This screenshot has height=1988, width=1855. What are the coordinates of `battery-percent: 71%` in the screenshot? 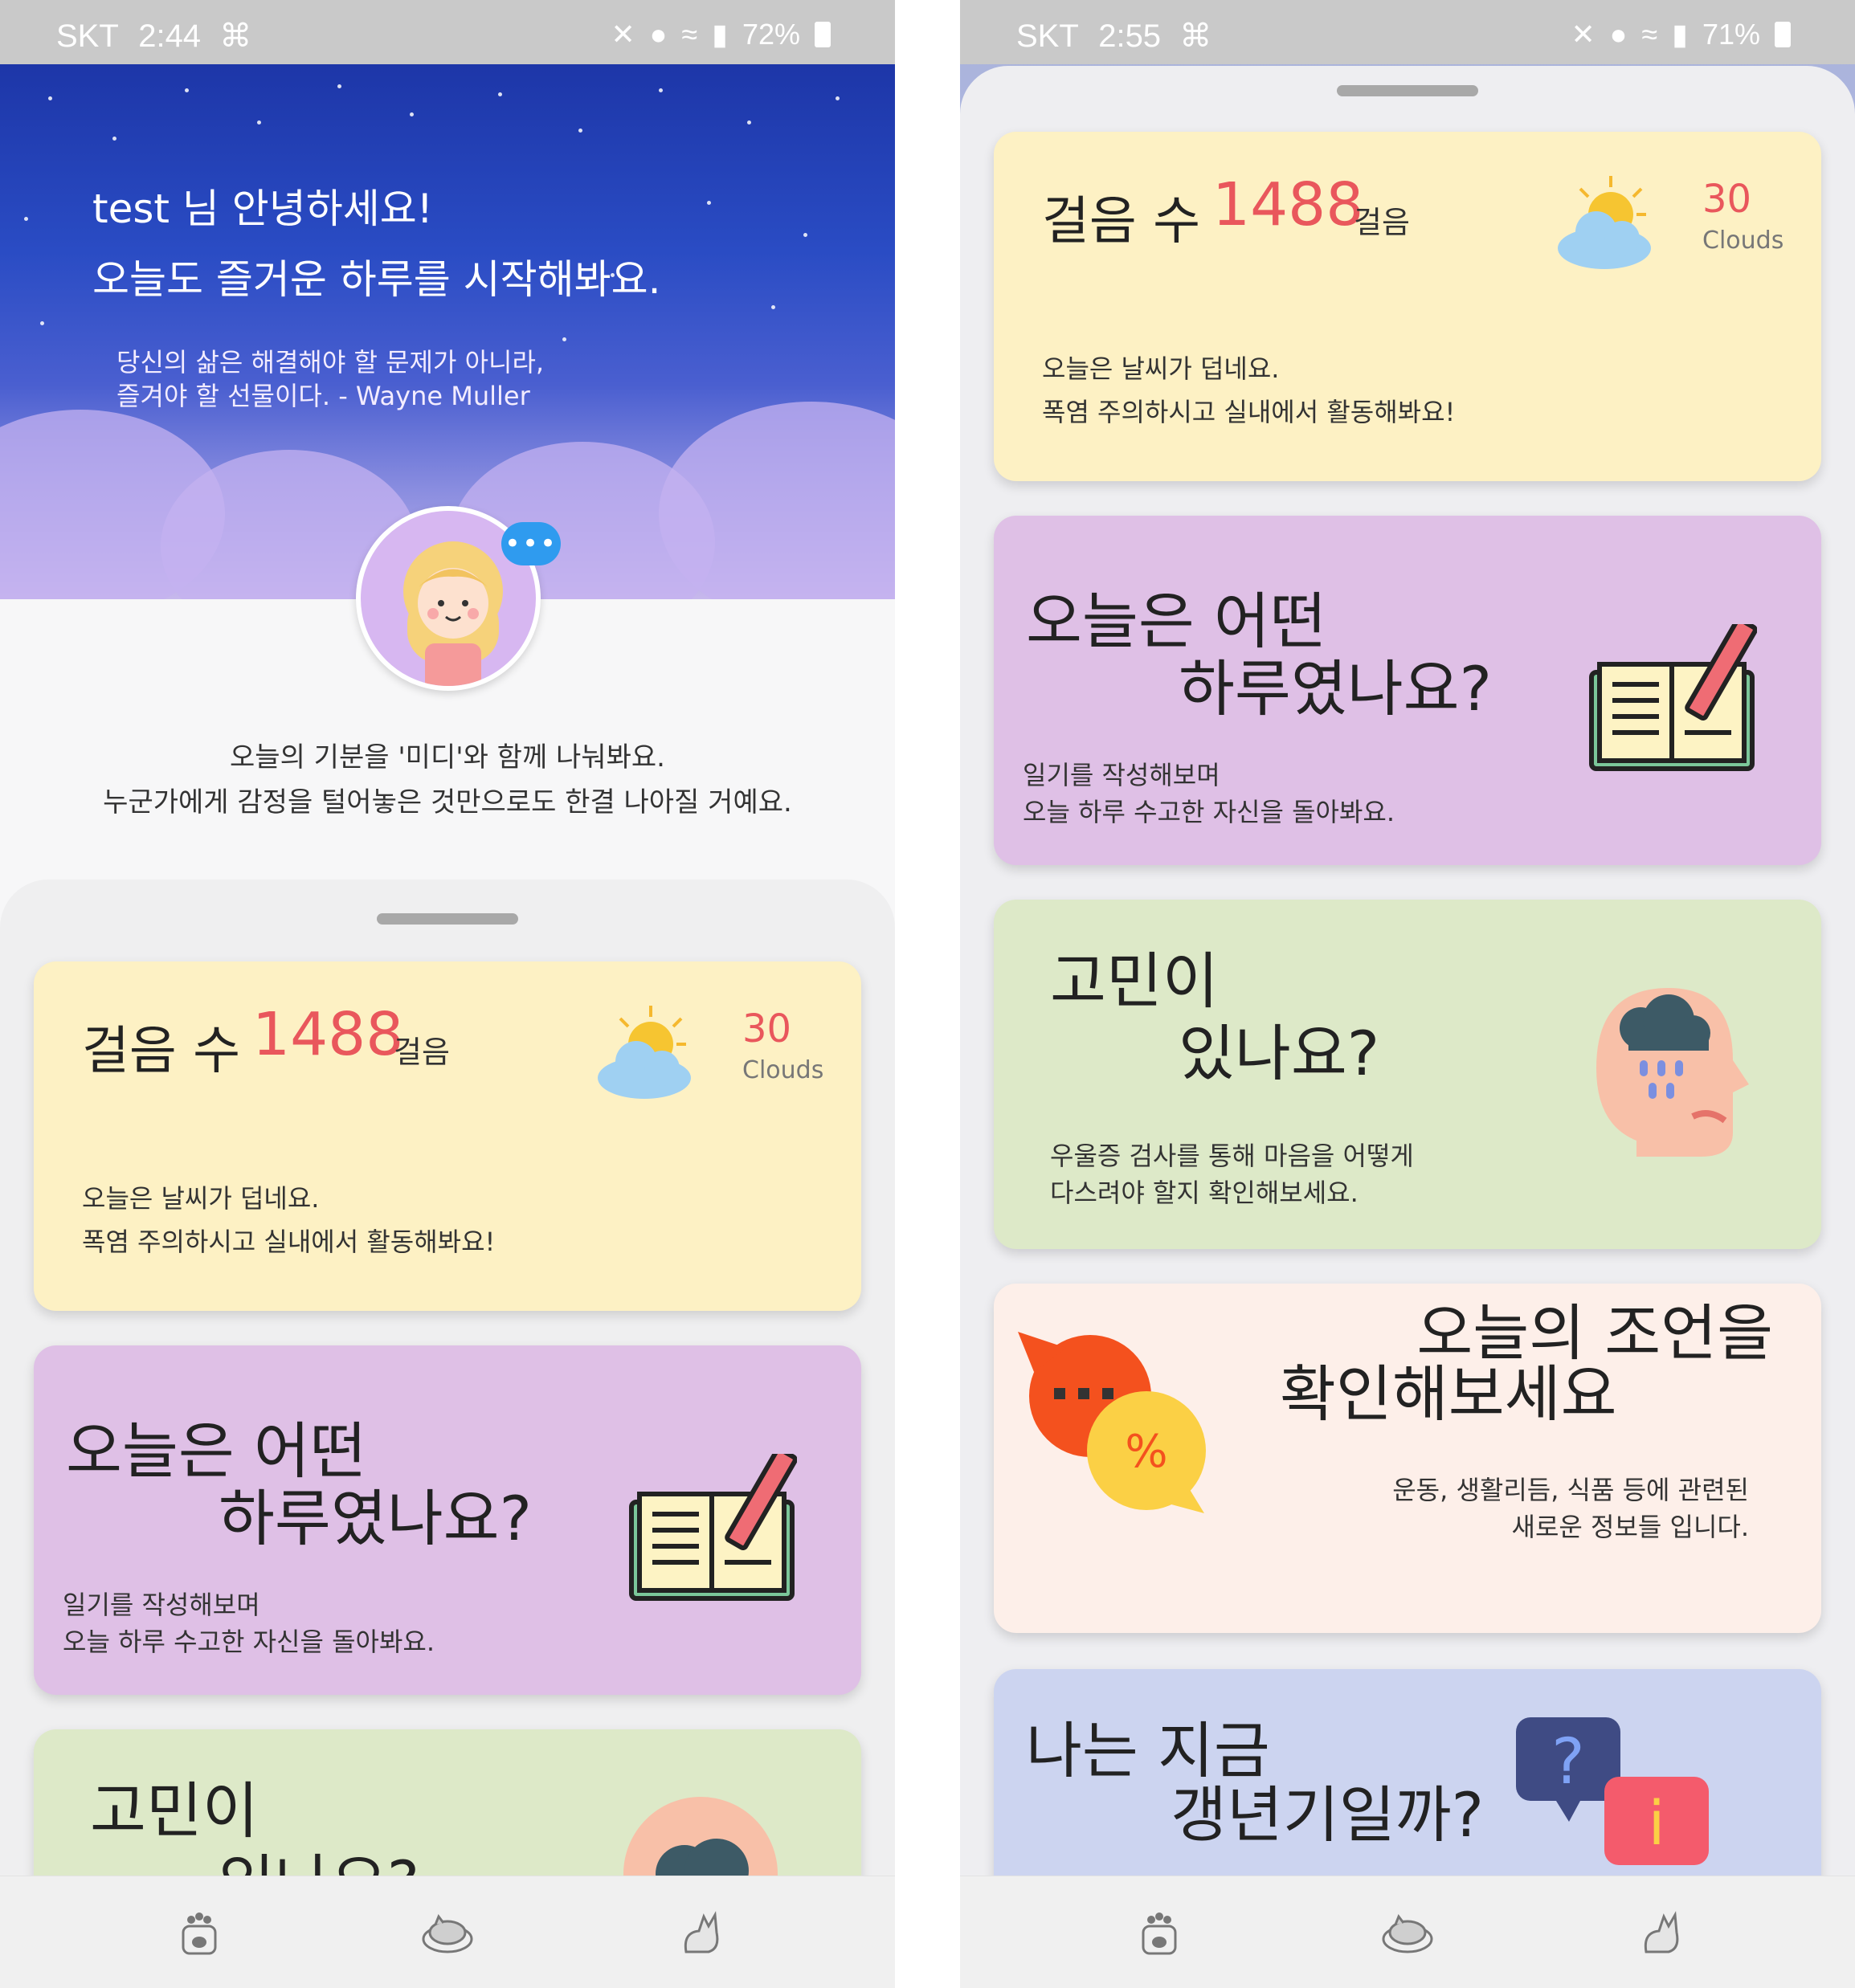 It's located at (1731, 34).